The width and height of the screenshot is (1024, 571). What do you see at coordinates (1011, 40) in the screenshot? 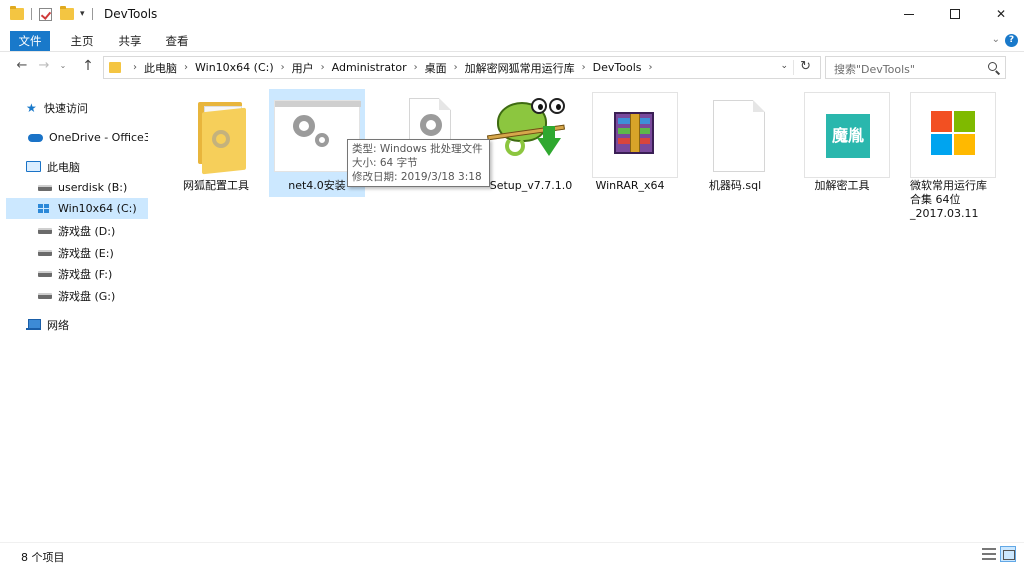
I see `help-icon: ?` at bounding box center [1011, 40].